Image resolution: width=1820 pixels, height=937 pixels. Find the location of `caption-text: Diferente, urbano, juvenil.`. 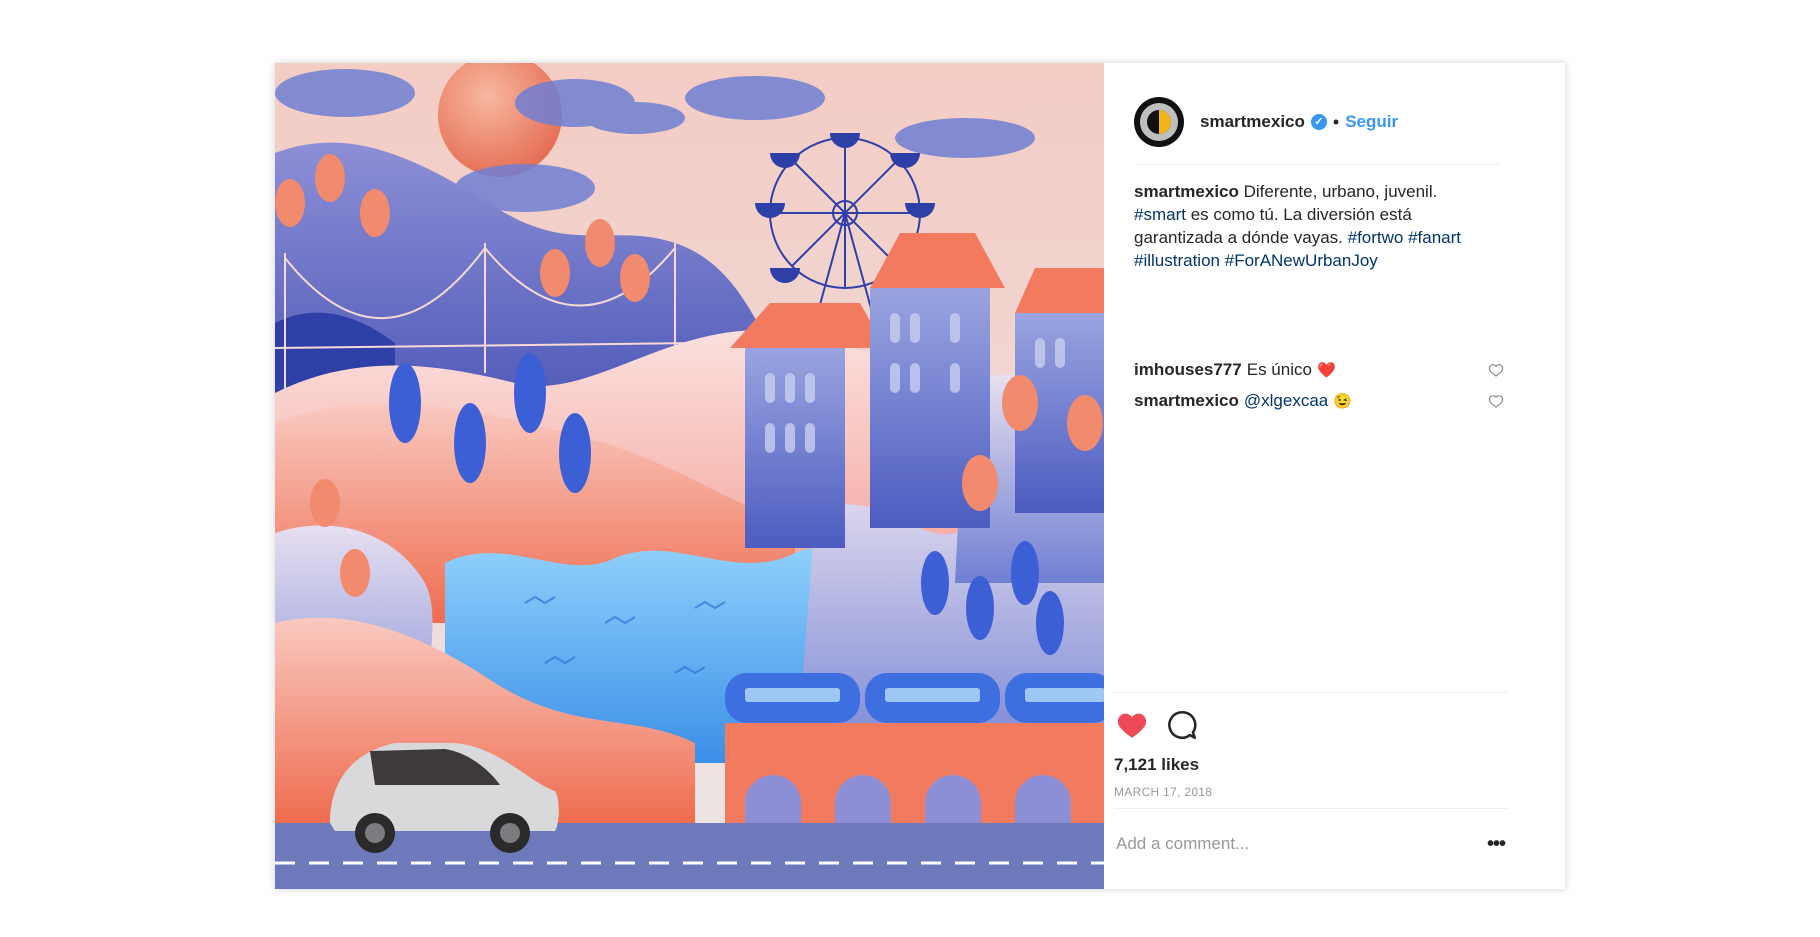

caption-text: Diferente, urbano, juvenil. is located at coordinates (1338, 191).